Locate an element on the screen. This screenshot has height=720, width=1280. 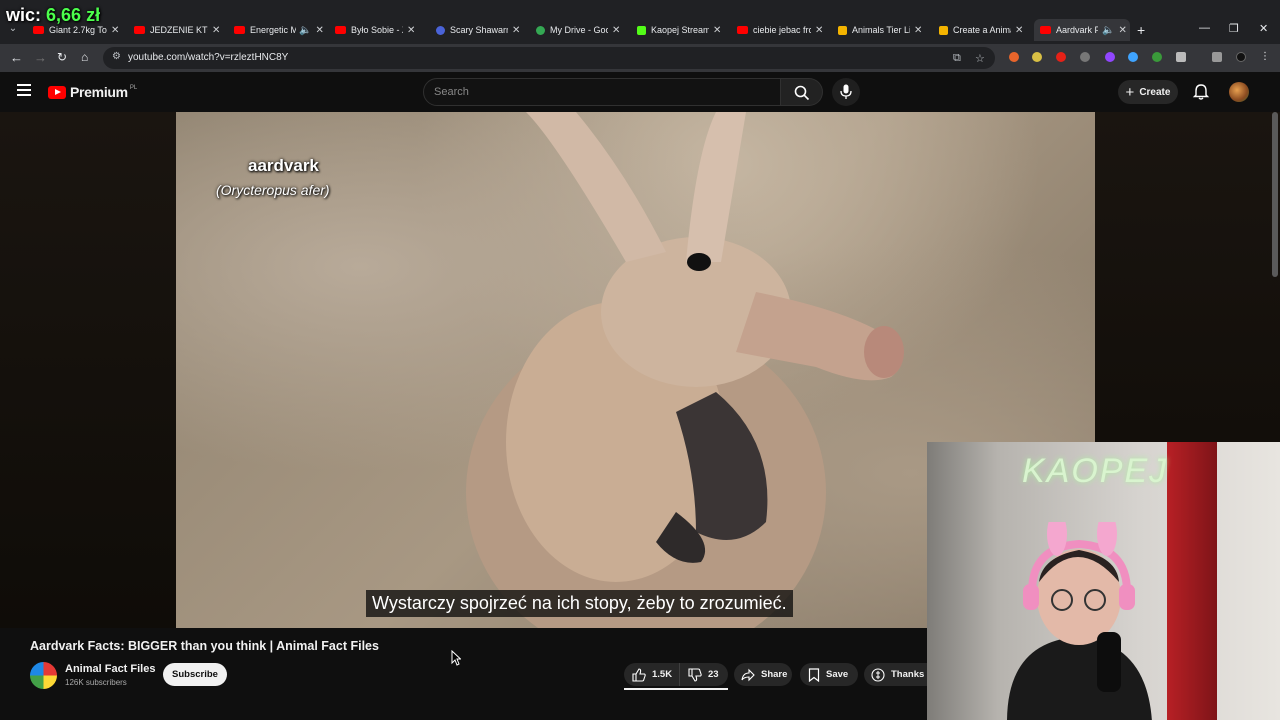
browser-tab: Scary Shawarm ✕ is located at coordinates (478, 30).